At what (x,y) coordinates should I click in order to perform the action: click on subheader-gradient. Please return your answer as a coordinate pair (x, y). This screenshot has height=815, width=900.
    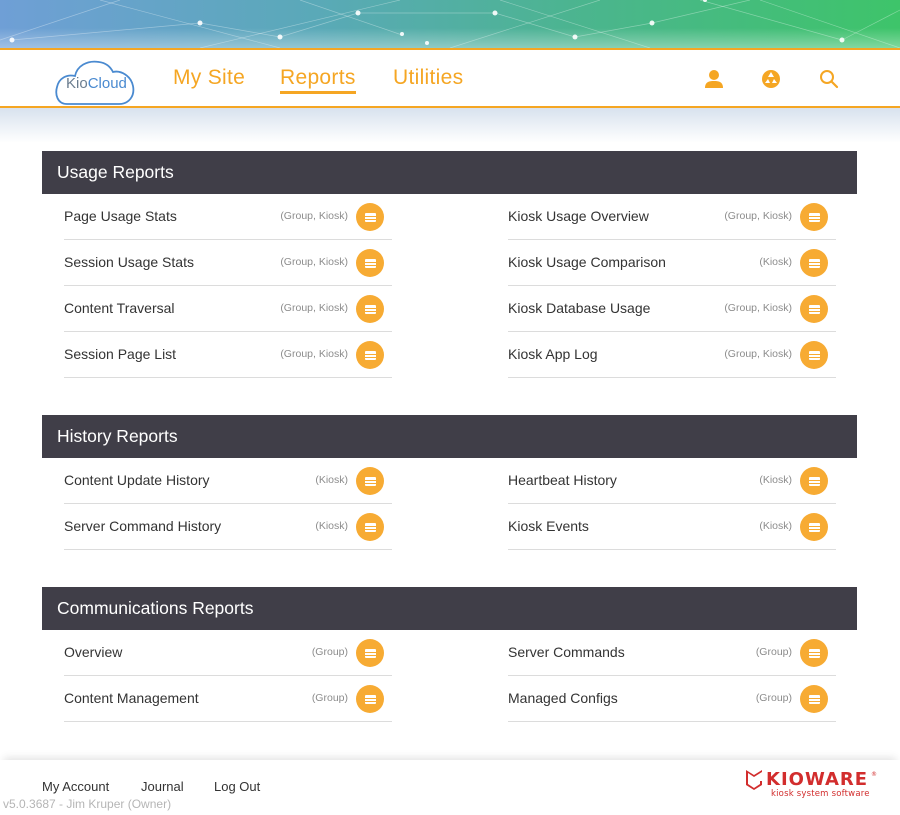
    Looking at the image, I should click on (450, 125).